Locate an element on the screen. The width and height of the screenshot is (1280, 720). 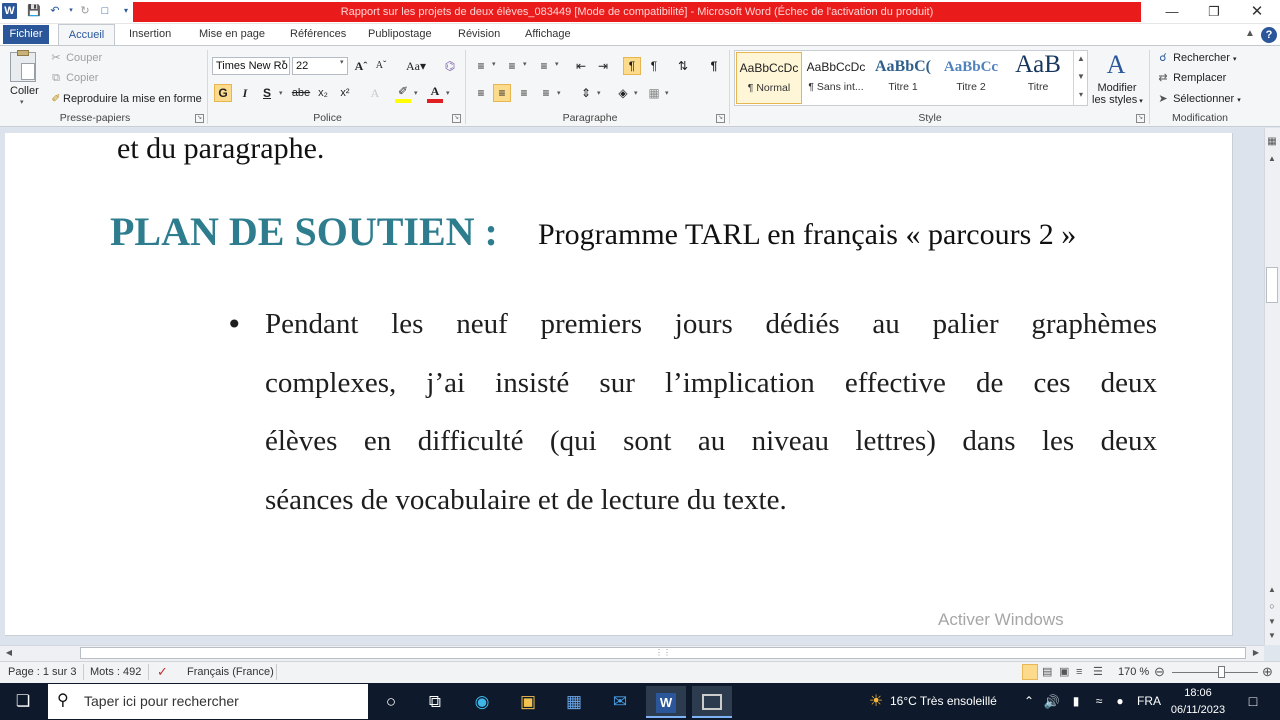
align-center-icon: ≡ is located at coordinates (502, 93).